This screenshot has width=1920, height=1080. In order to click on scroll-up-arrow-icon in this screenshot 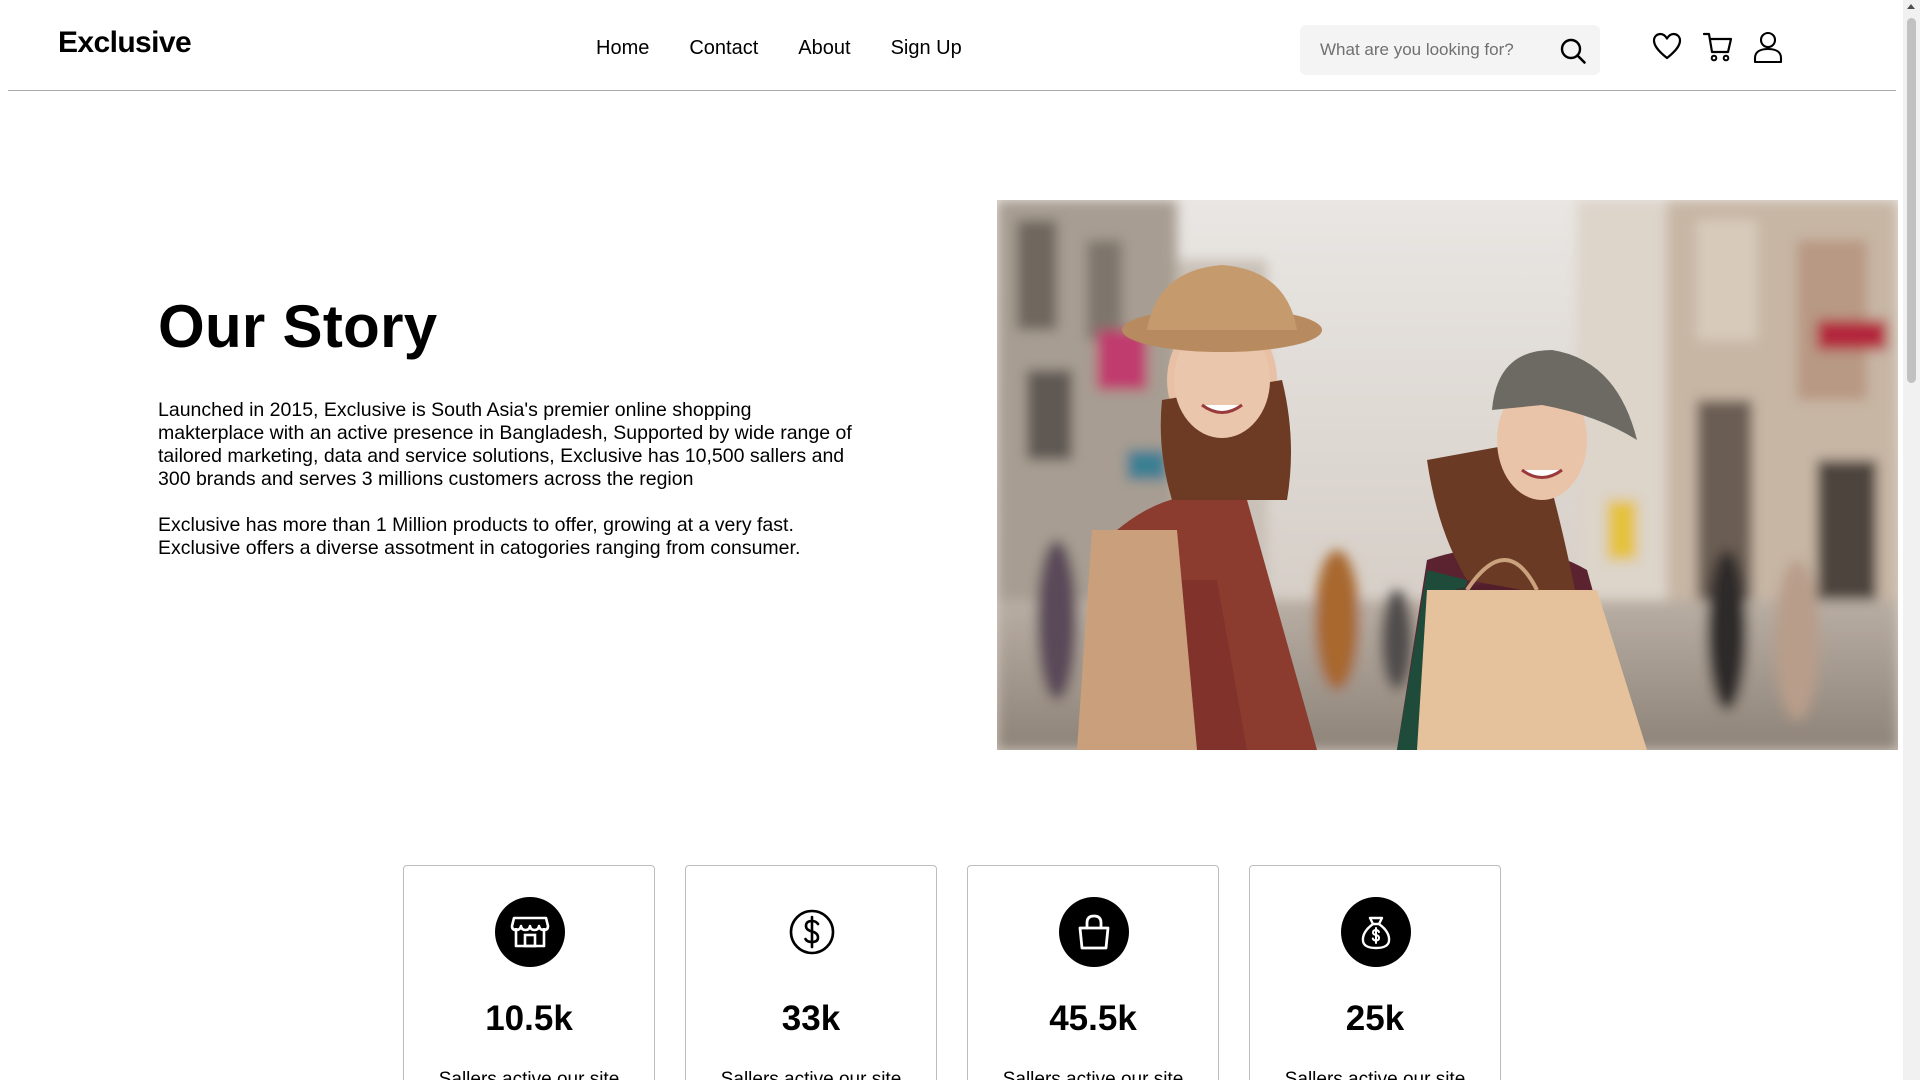, I will do `click(1911, 6)`.